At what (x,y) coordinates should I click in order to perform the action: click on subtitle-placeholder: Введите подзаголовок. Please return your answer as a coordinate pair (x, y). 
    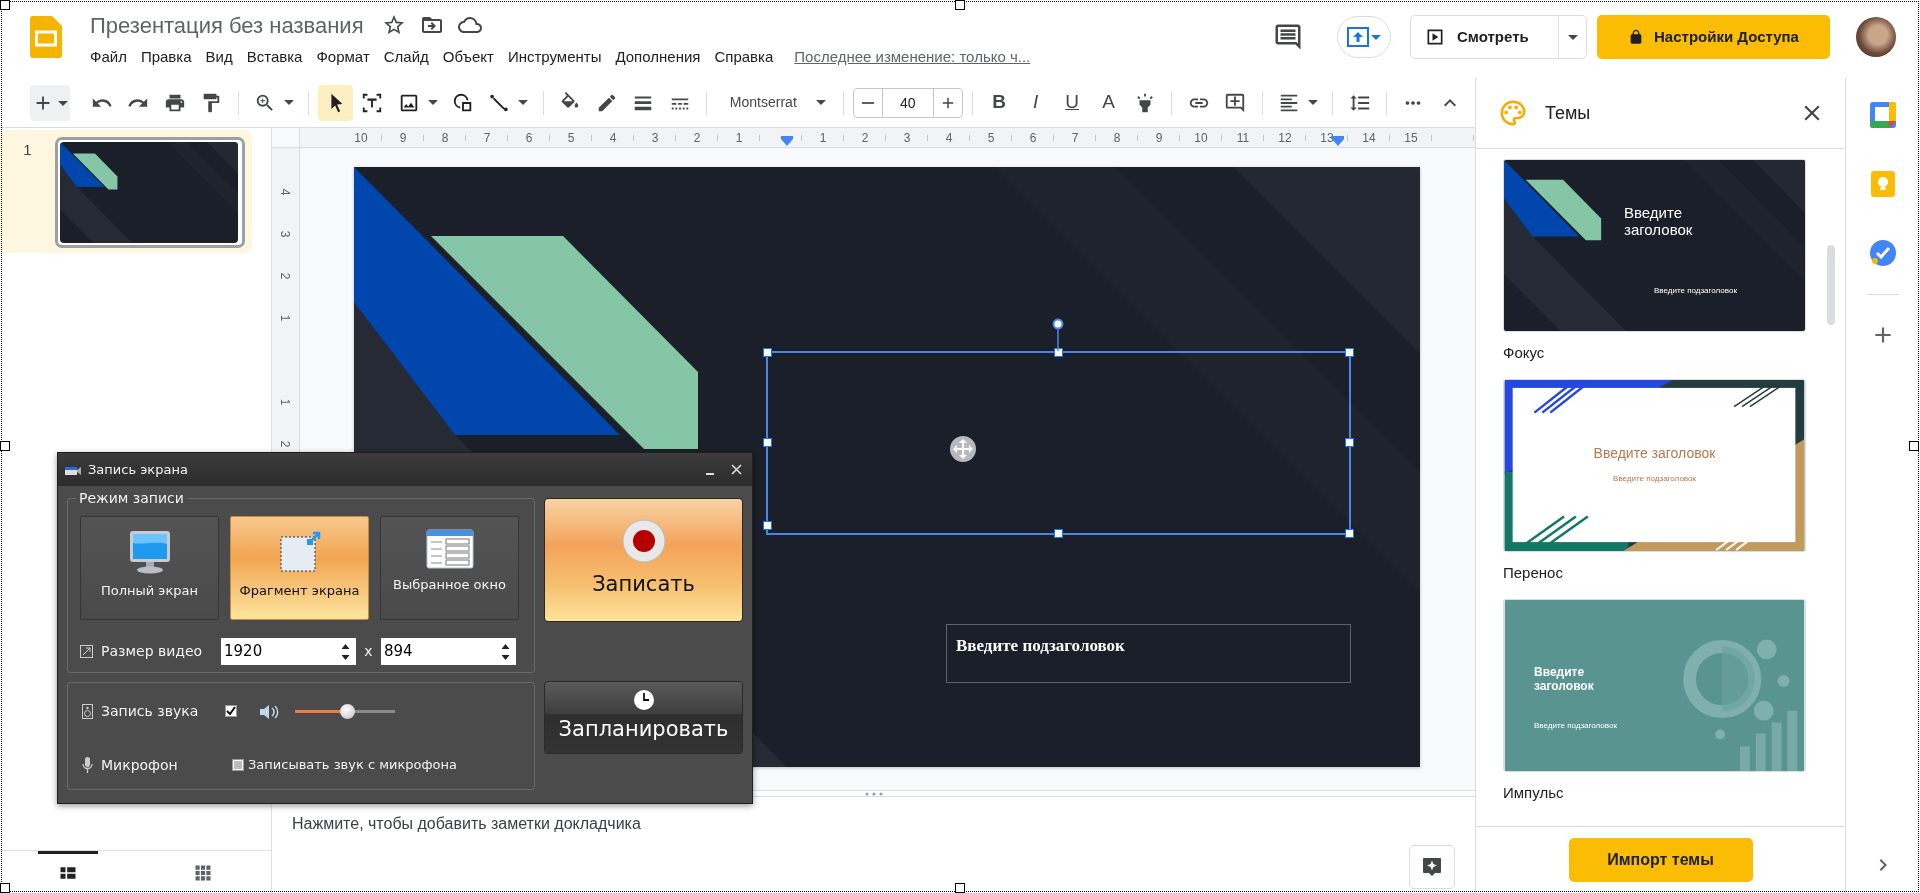
    Looking at the image, I should click on (1148, 653).